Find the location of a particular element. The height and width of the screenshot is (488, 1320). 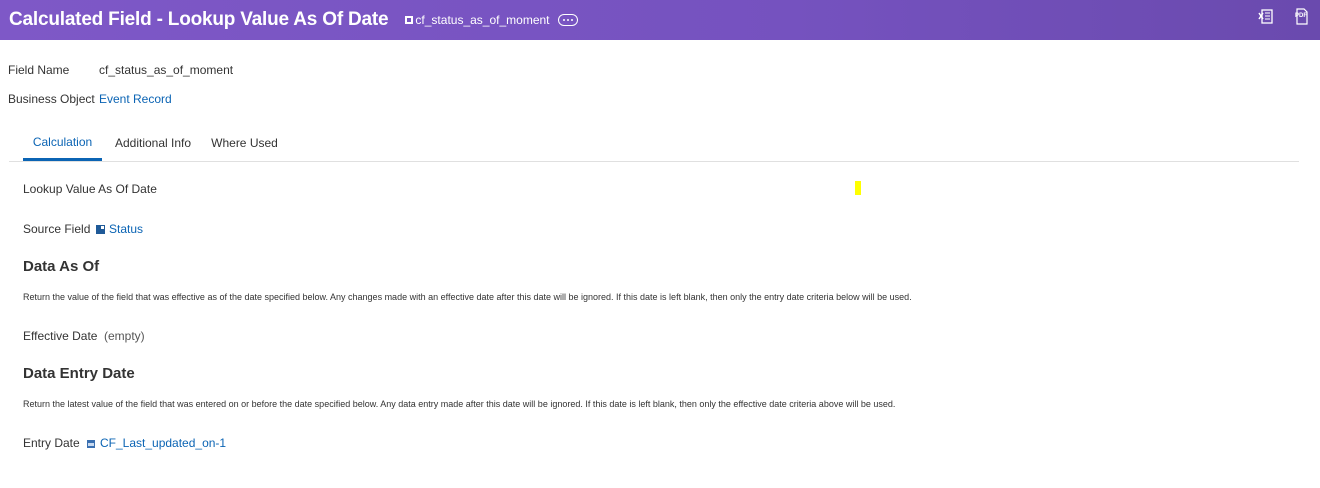

tab-calculation: Calculation is located at coordinates (62, 143).